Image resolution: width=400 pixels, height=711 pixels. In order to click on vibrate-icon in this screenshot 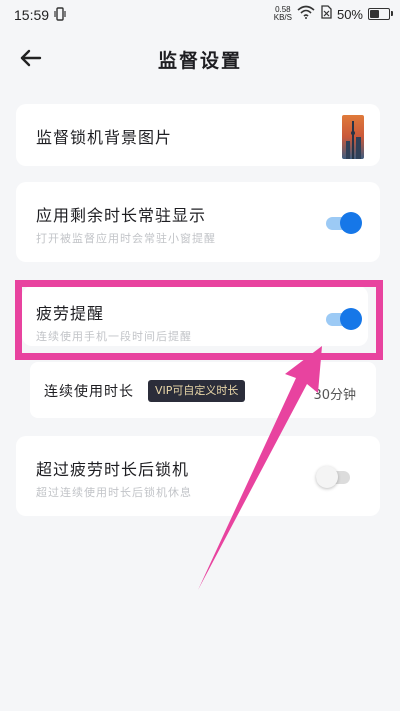, I will do `click(60, 16)`.